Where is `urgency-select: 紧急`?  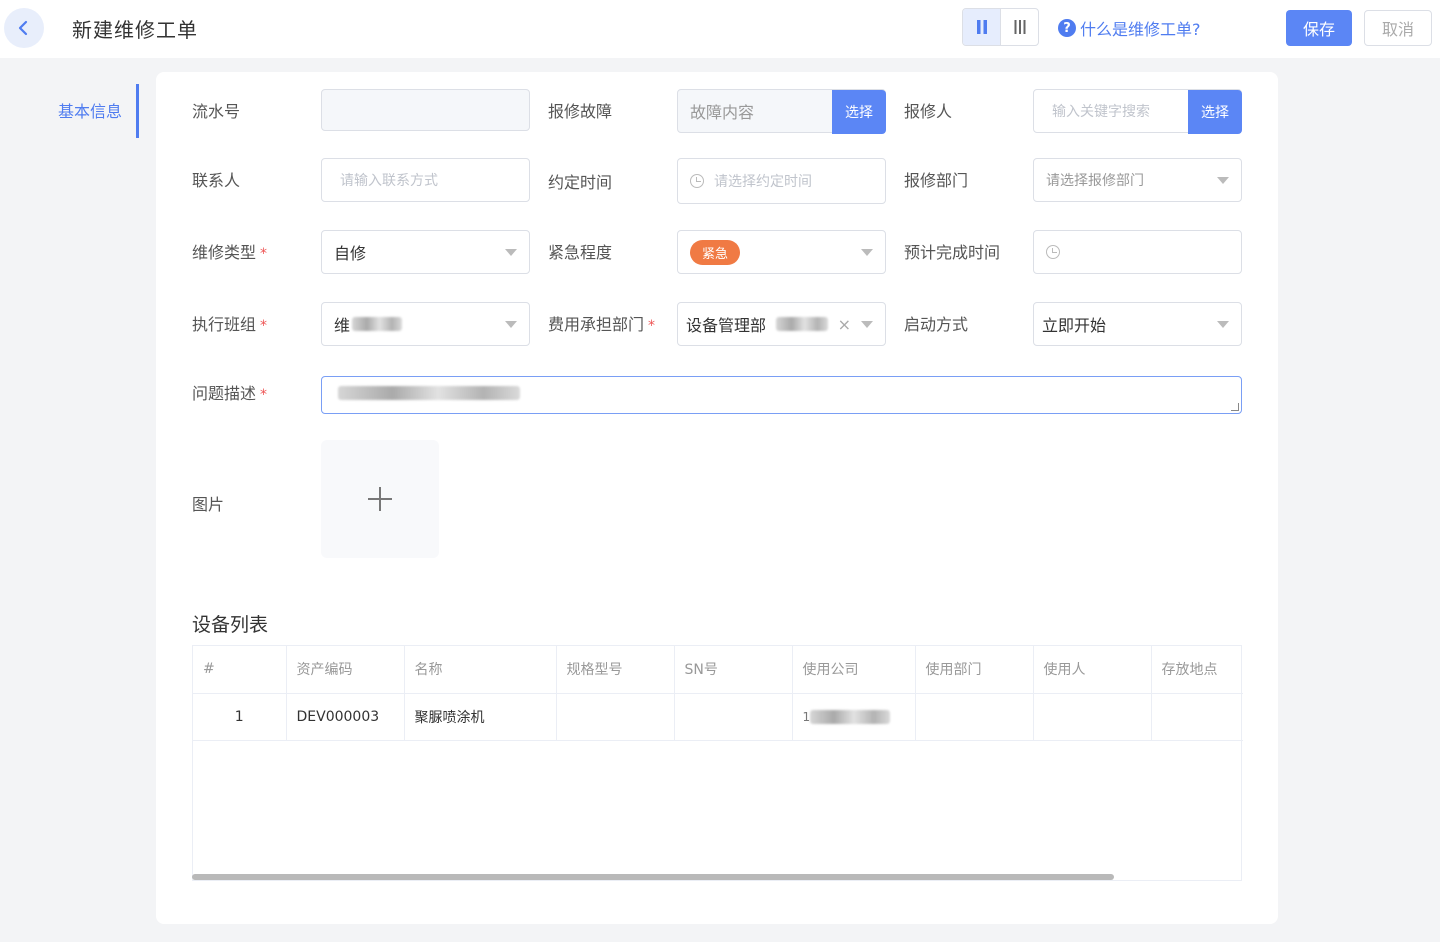
urgency-select: 紧急 is located at coordinates (781, 252).